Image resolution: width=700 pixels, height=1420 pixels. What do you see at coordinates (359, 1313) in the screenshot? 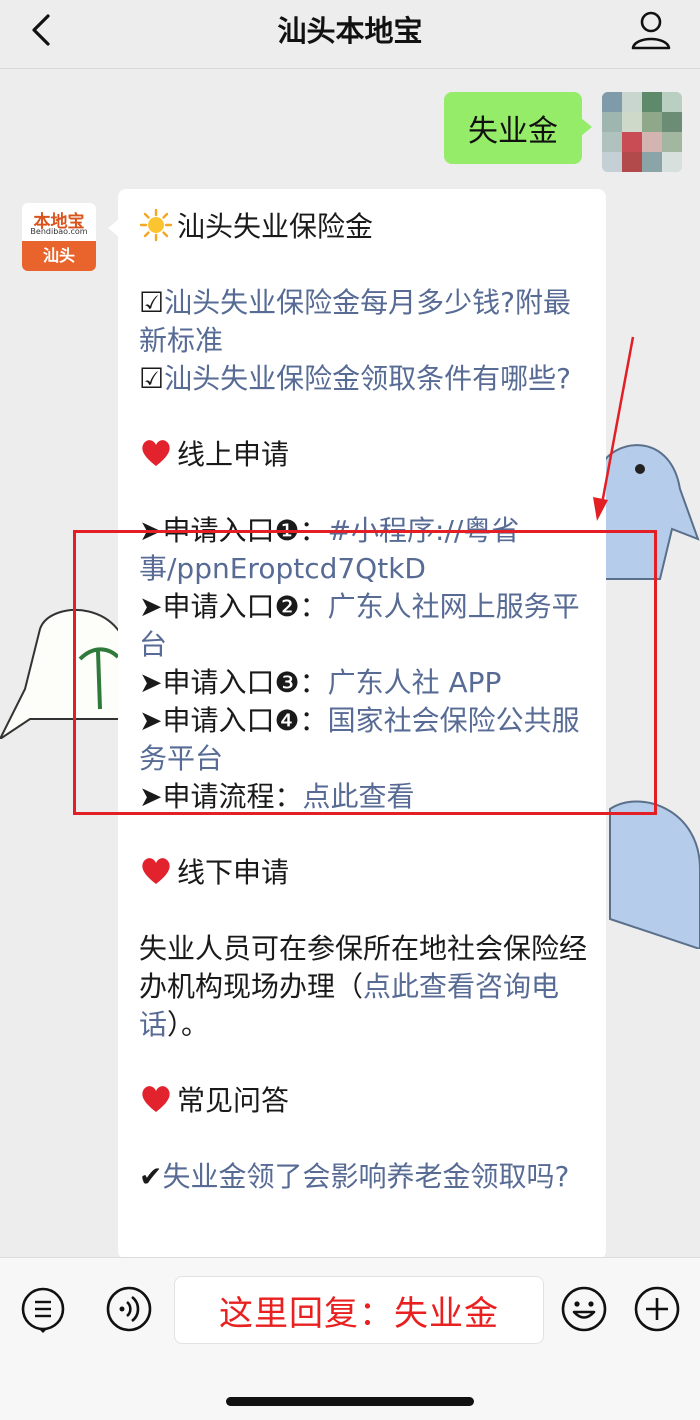
I see `reply-input-text: 这里回复：失业金` at bounding box center [359, 1313].